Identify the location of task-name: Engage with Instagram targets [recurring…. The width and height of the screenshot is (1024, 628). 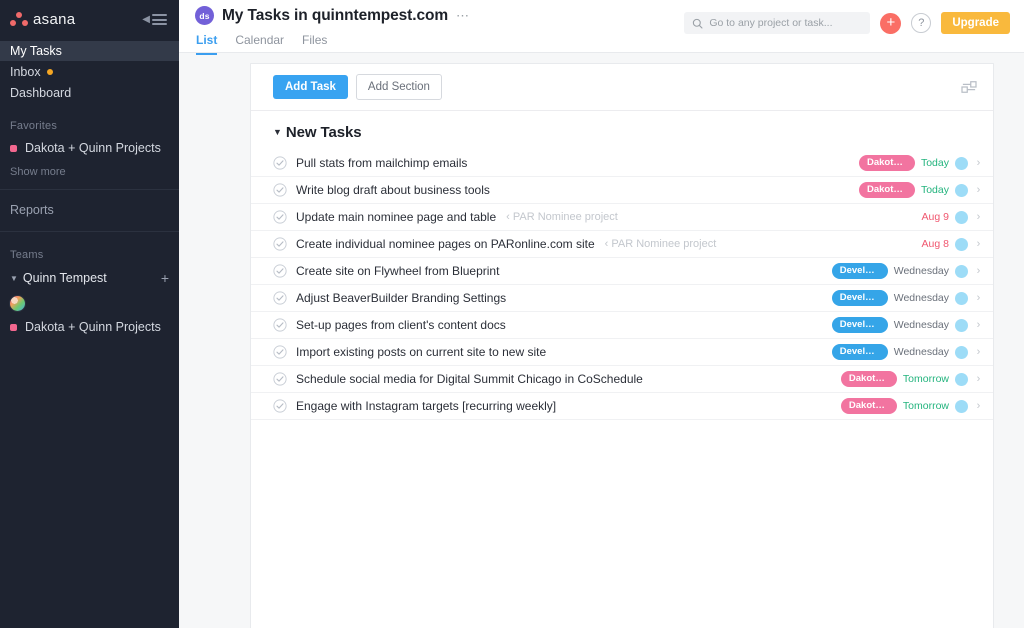
(426, 406).